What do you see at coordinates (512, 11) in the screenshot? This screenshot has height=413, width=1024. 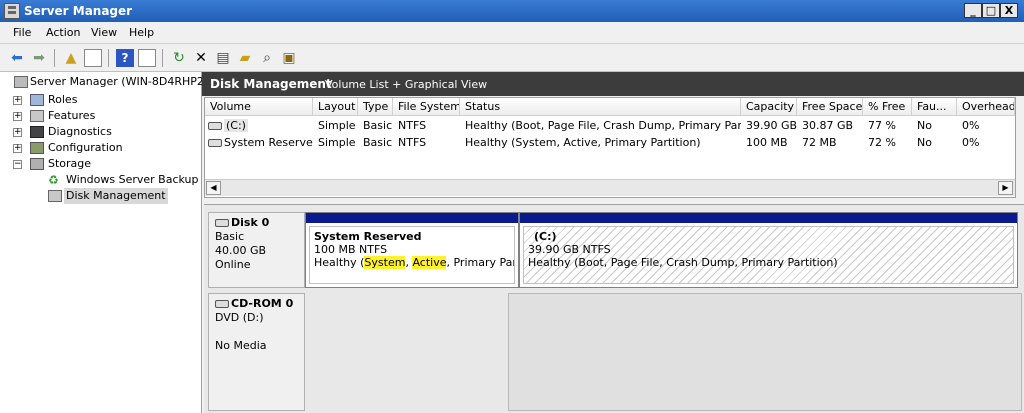 I see `title-bar: Server Manager _ □ X` at bounding box center [512, 11].